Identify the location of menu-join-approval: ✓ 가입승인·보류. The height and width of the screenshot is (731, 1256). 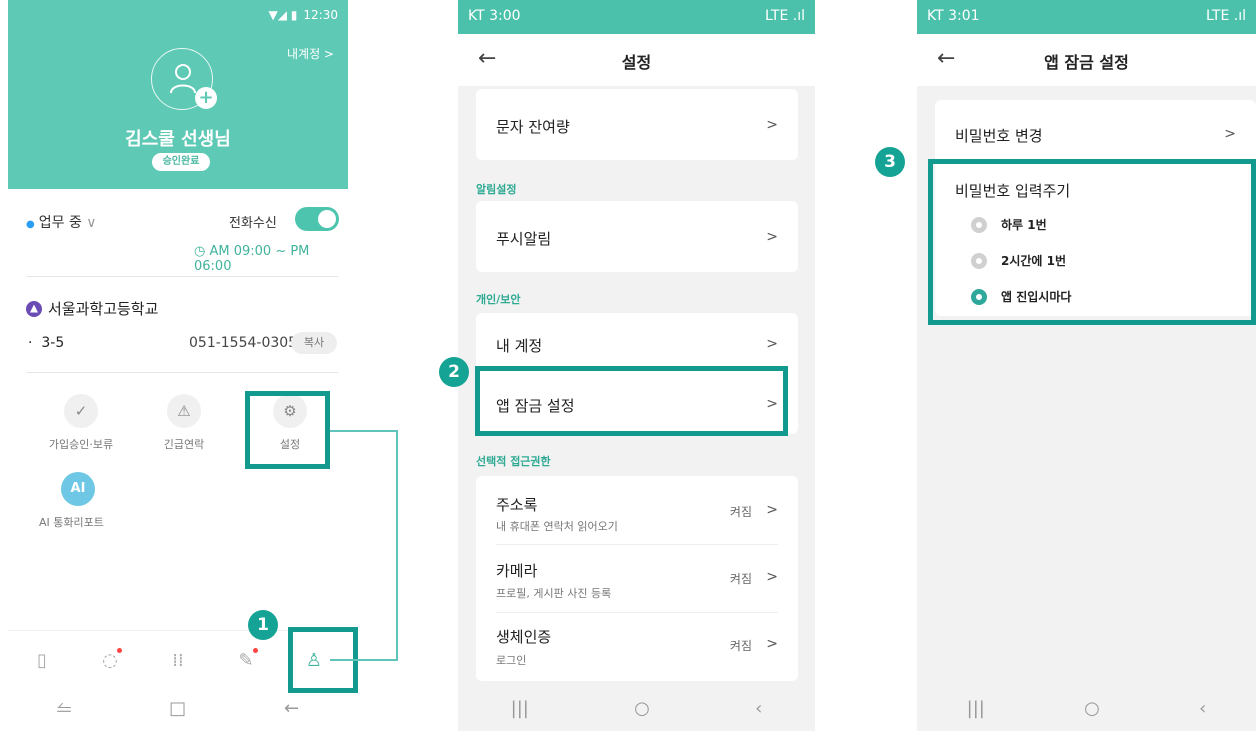
(81, 423).